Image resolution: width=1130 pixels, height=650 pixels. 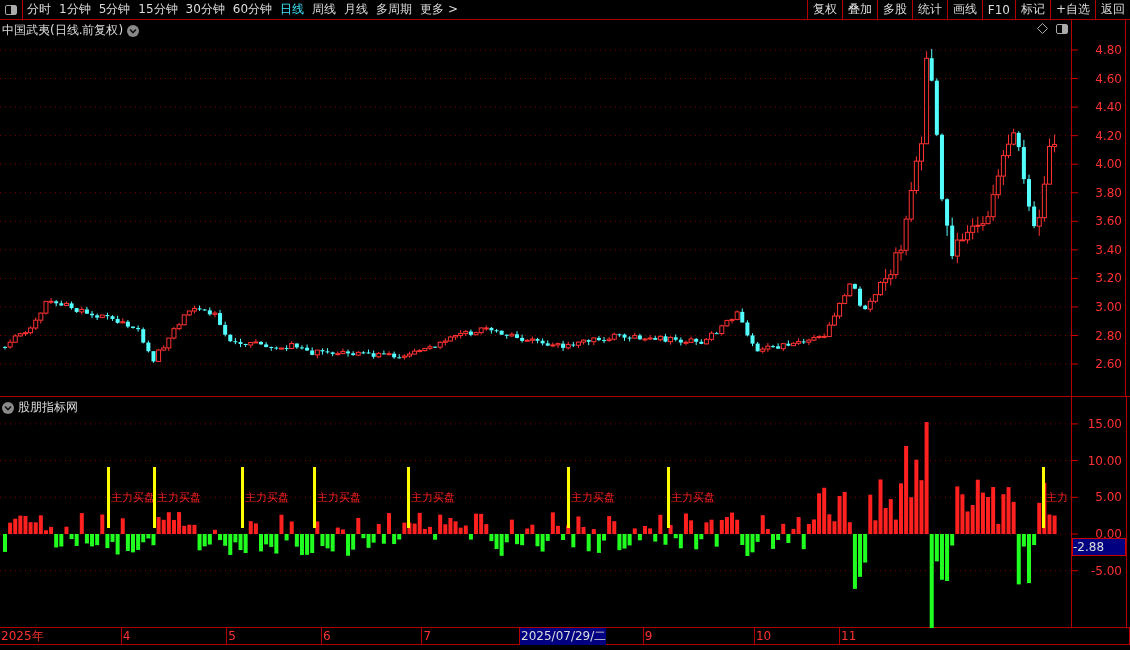 What do you see at coordinates (1099, 547) in the screenshot?
I see `current-value-label: -2.88` at bounding box center [1099, 547].